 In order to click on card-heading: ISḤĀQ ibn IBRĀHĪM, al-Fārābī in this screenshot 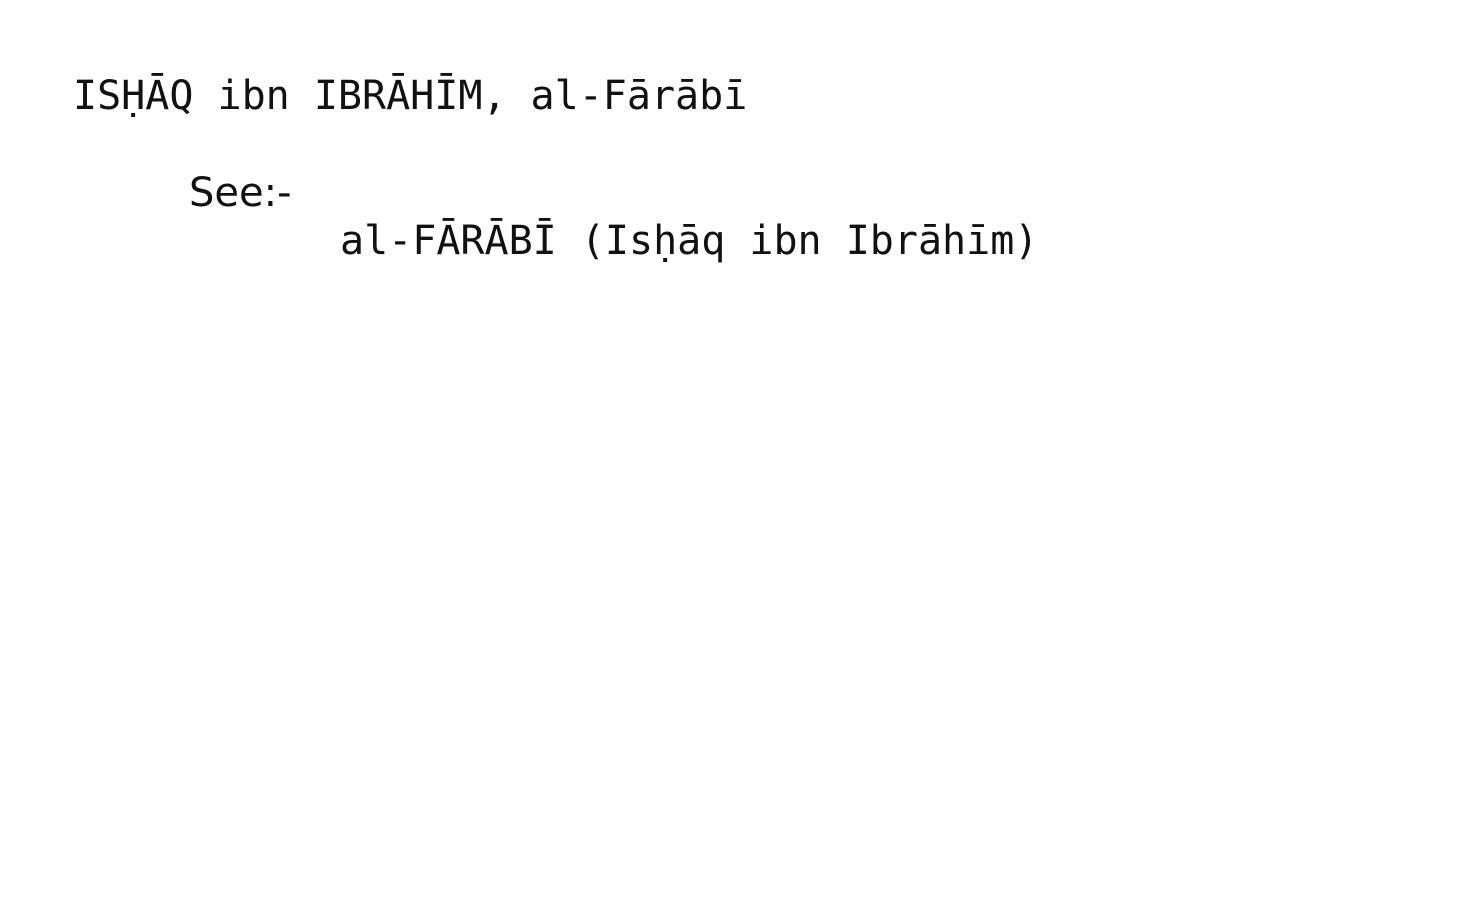, I will do `click(410, 96)`.